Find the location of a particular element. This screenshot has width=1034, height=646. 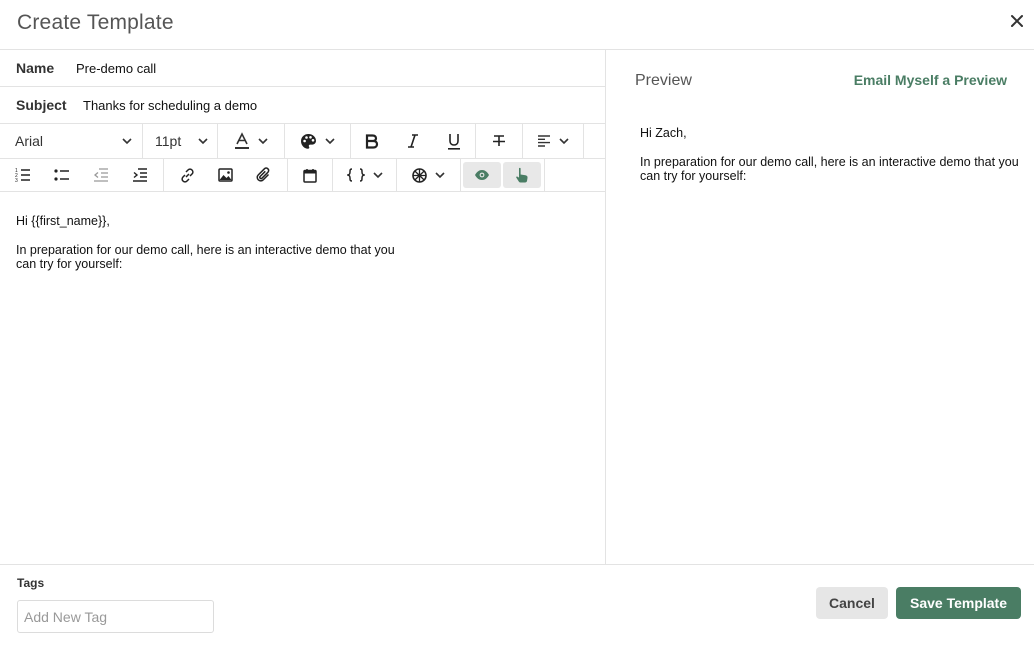

preview-greeting: Hi Zach, is located at coordinates (663, 133).